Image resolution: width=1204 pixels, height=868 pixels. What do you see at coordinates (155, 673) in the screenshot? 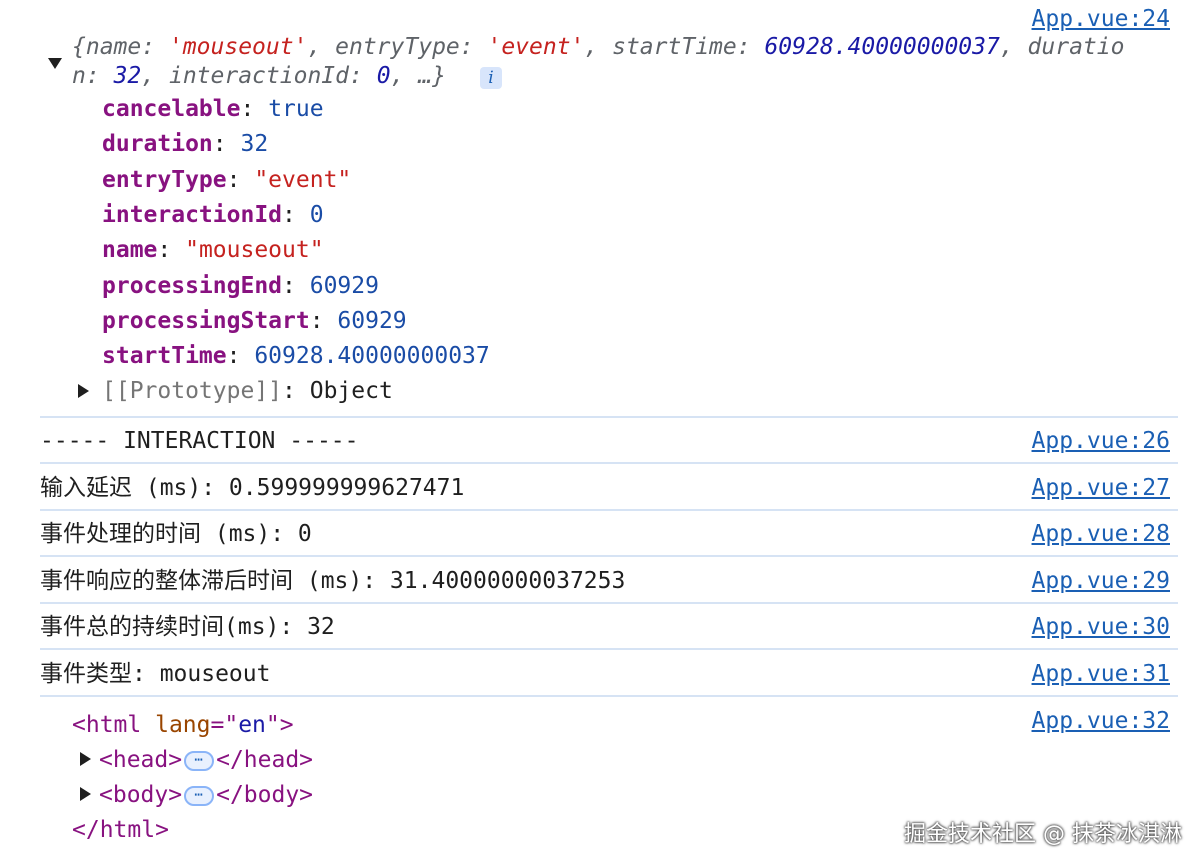
I see `log-message-6: 事件类型: mouseout` at bounding box center [155, 673].